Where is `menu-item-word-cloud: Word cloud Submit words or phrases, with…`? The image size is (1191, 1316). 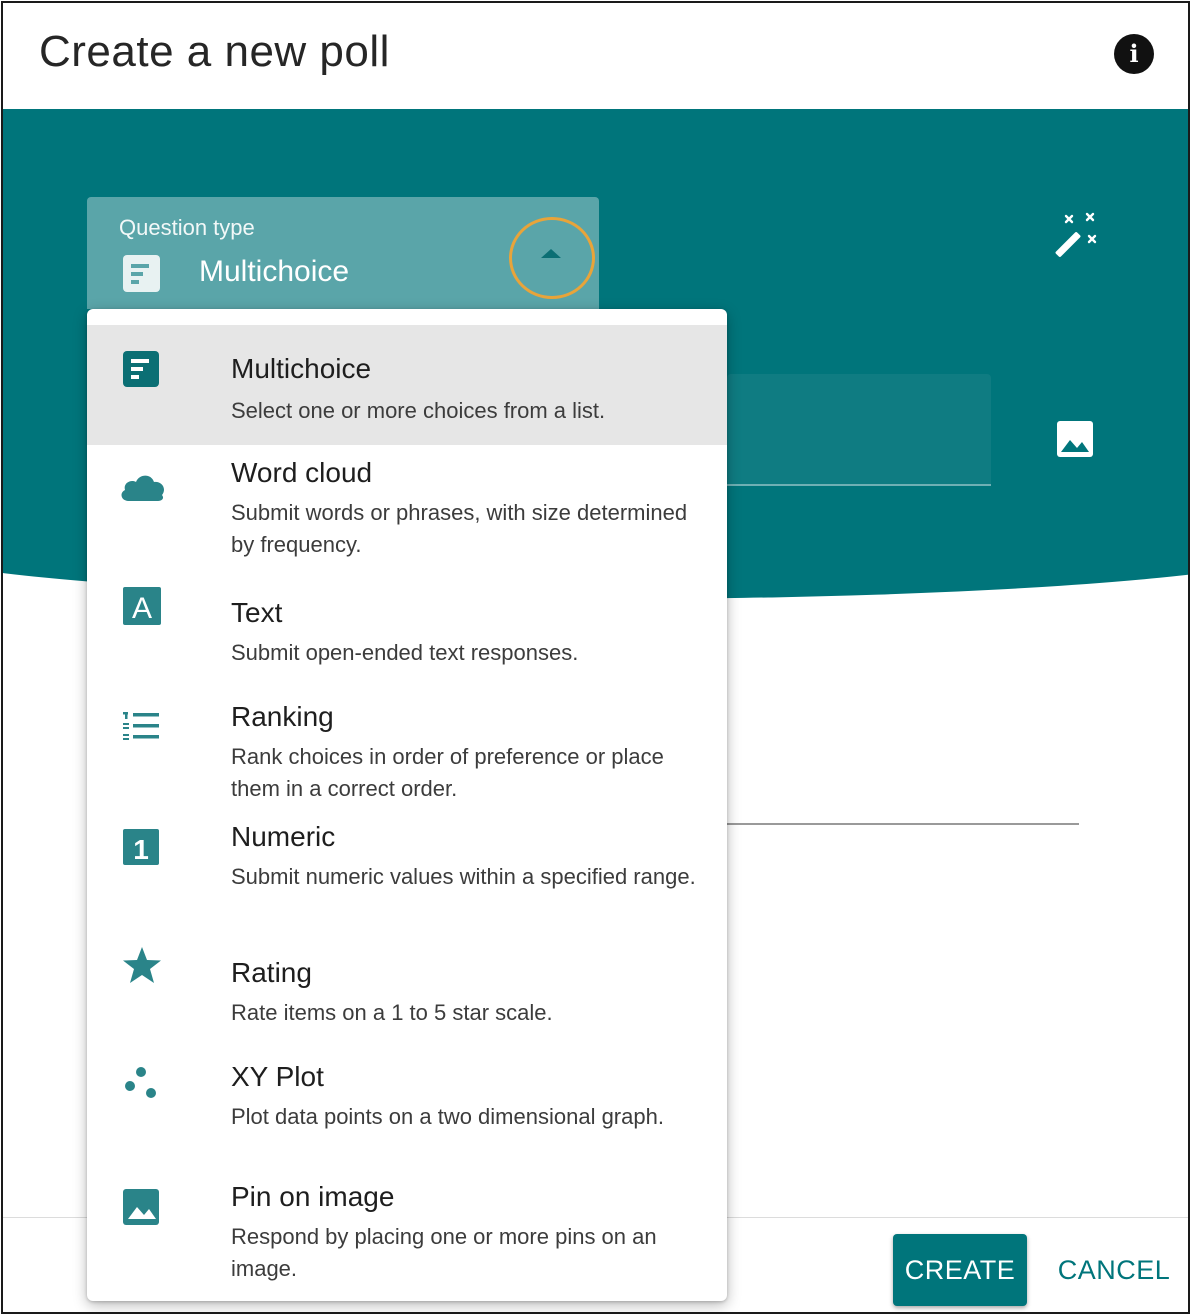 menu-item-word-cloud: Word cloud Submit words or phrases, with… is located at coordinates (407, 510).